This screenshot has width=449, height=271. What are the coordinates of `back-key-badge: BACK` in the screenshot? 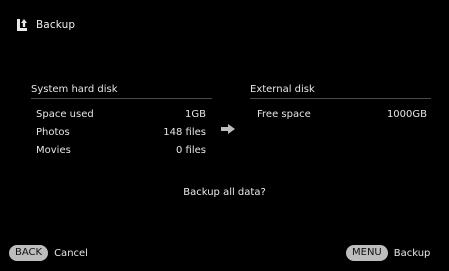 It's located at (29, 253).